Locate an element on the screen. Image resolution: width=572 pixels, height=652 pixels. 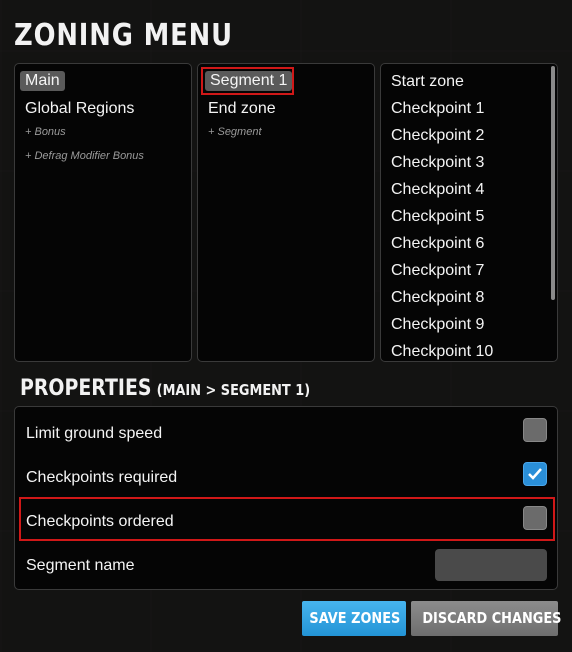
track-item-global-regions: Global Regions is located at coordinates (79, 109).